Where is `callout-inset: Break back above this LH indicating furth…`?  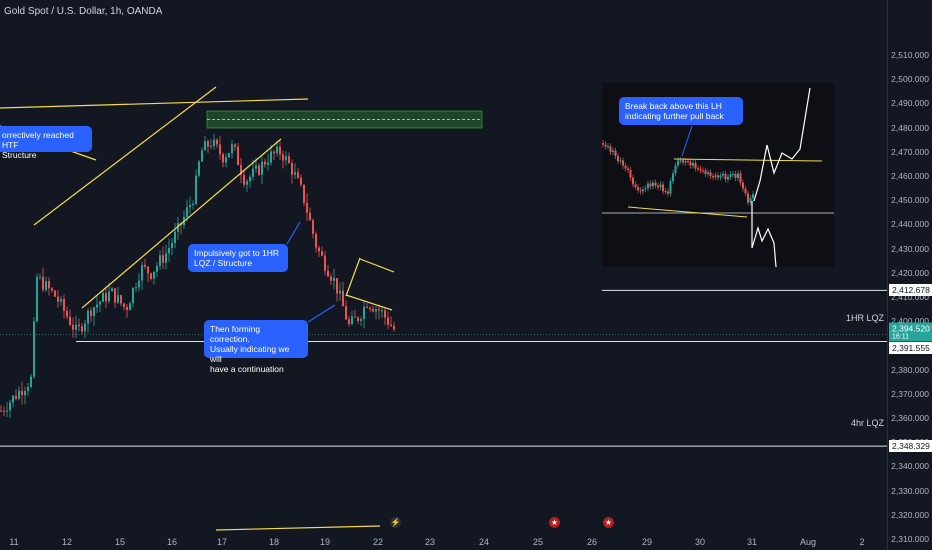
callout-inset: Break back above this LH indicating furth… is located at coordinates (681, 111).